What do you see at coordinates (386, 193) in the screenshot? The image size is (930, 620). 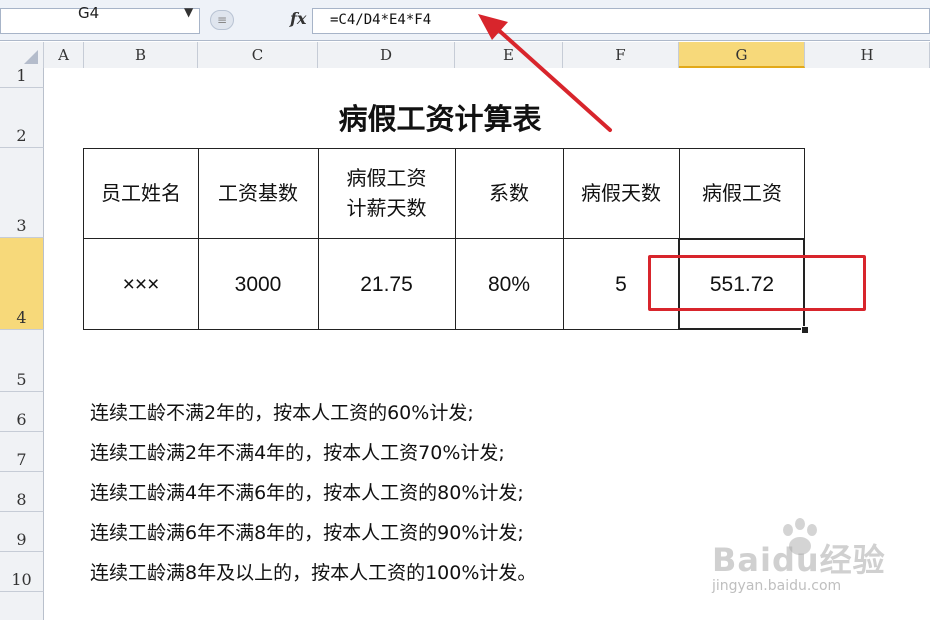 I see `header-sick-leave-paid-days: 病假工资 计薪天数` at bounding box center [386, 193].